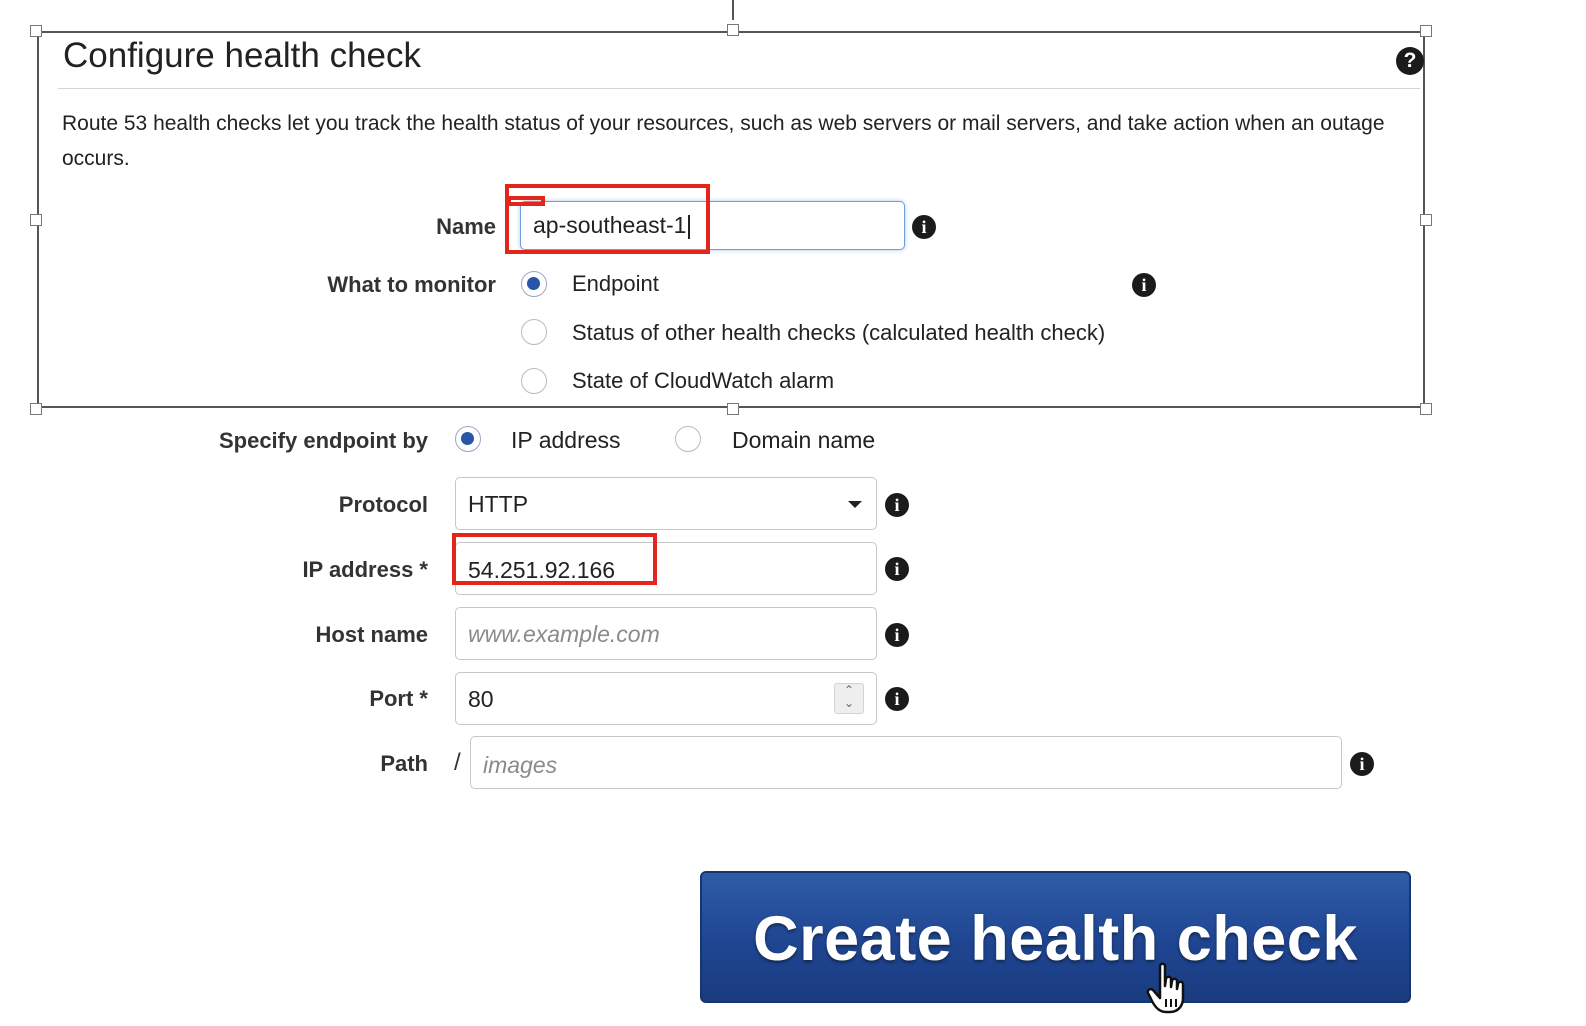 This screenshot has height=1026, width=1586. What do you see at coordinates (411, 284) in the screenshot?
I see `monitor-label: What to monitor` at bounding box center [411, 284].